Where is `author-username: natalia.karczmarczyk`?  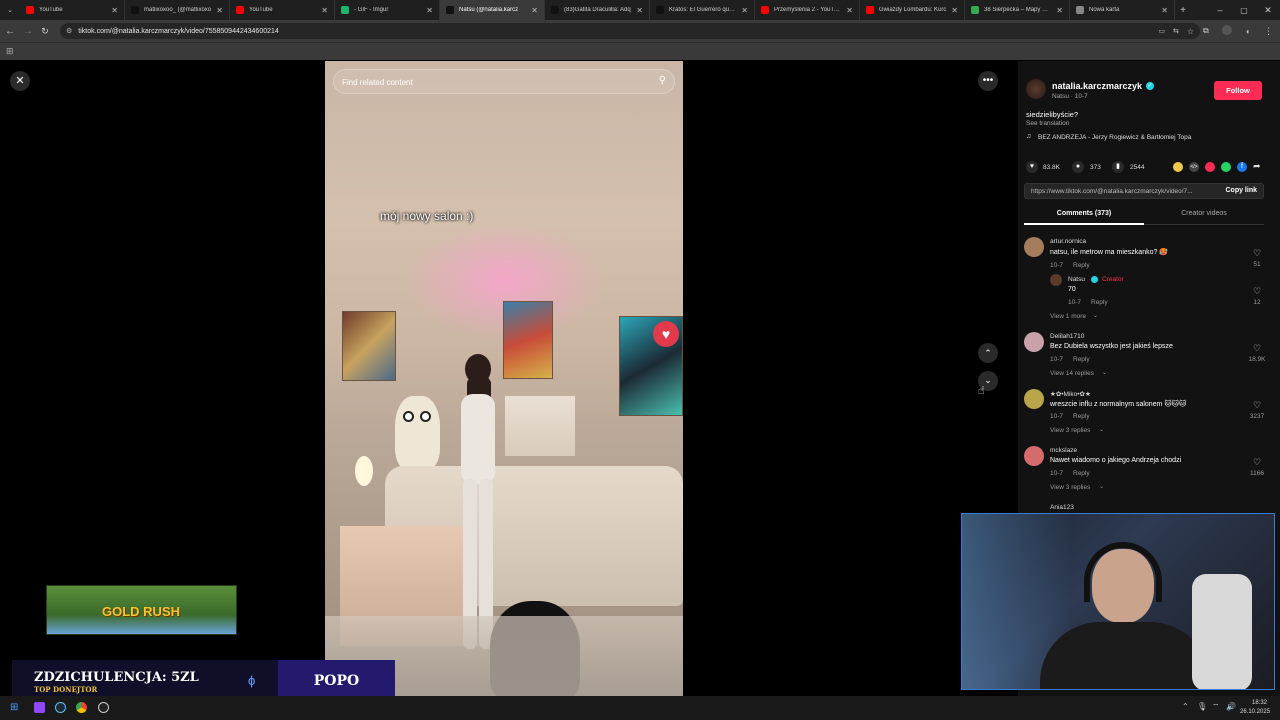
author-username: natalia.karczmarczyk is located at coordinates (1097, 86).